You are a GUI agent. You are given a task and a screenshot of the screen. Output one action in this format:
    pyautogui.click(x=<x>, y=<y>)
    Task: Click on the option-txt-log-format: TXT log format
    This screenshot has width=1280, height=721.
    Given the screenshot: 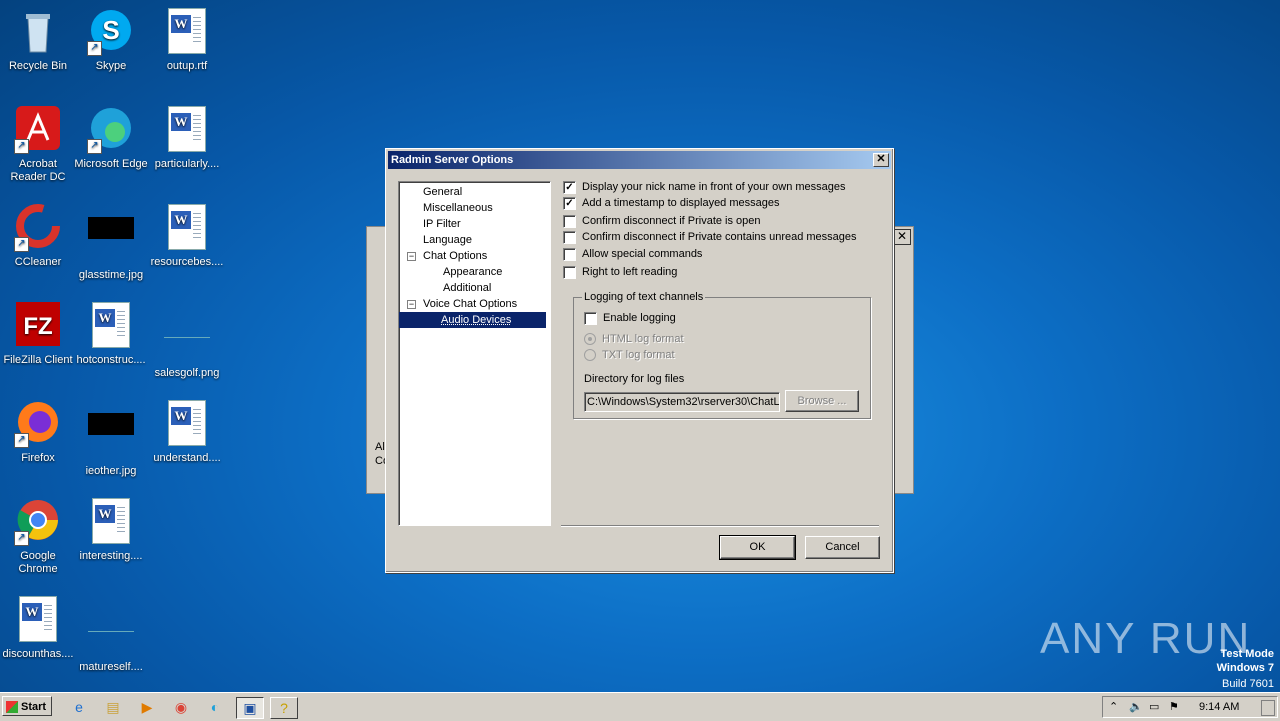 What is the action you would take?
    pyautogui.click(x=629, y=355)
    